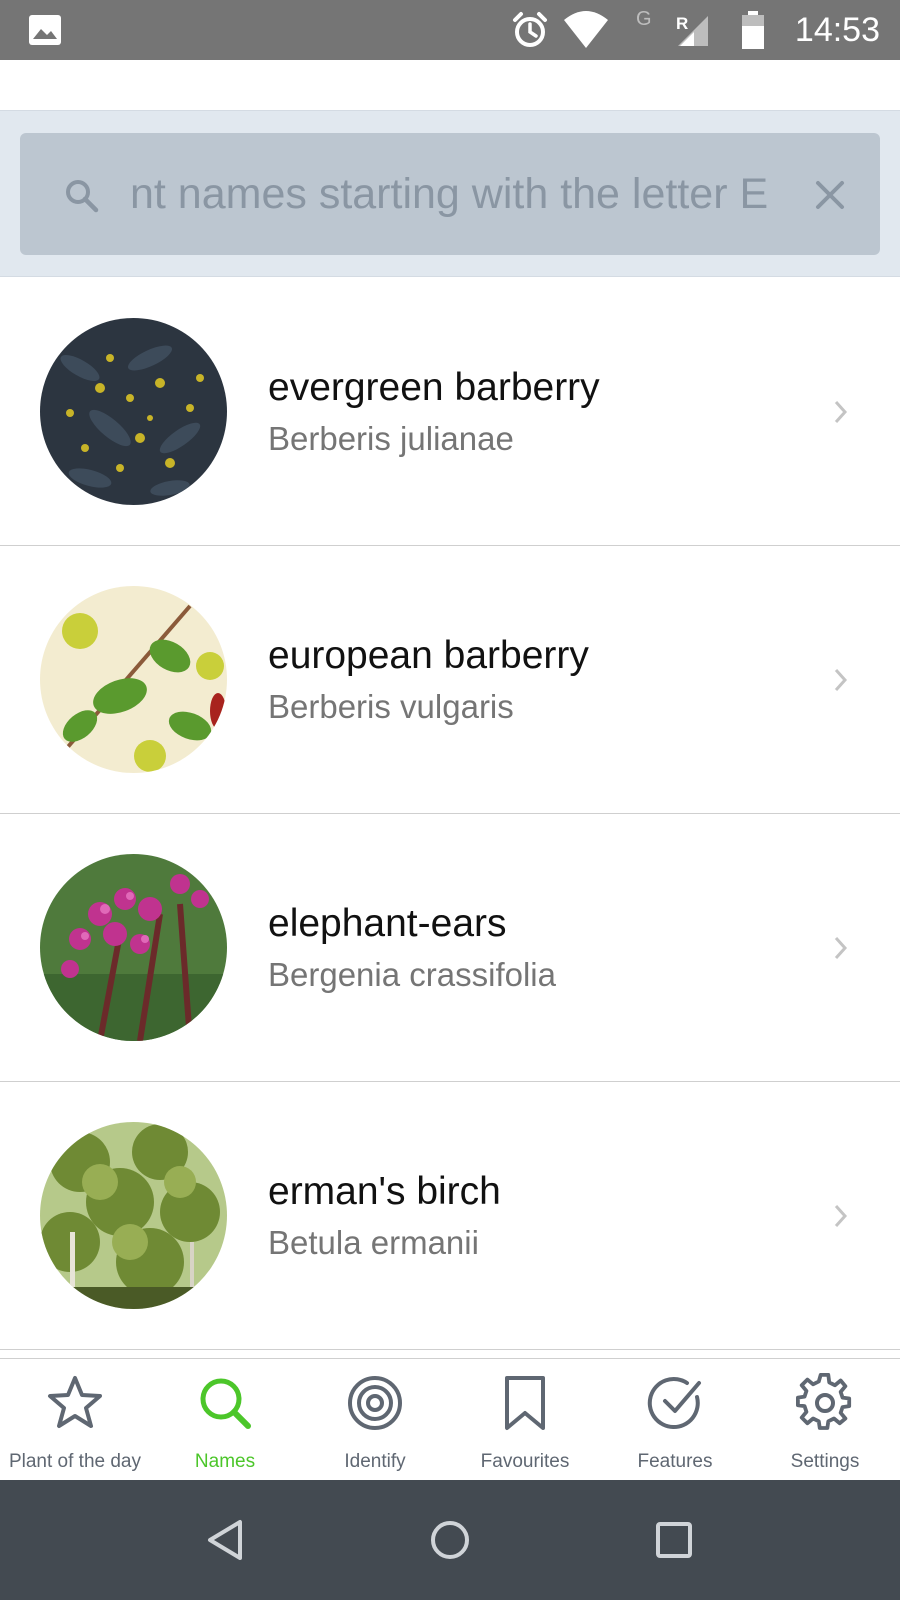 The width and height of the screenshot is (900, 1600). What do you see at coordinates (824, 1401) in the screenshot?
I see `gear-icon` at bounding box center [824, 1401].